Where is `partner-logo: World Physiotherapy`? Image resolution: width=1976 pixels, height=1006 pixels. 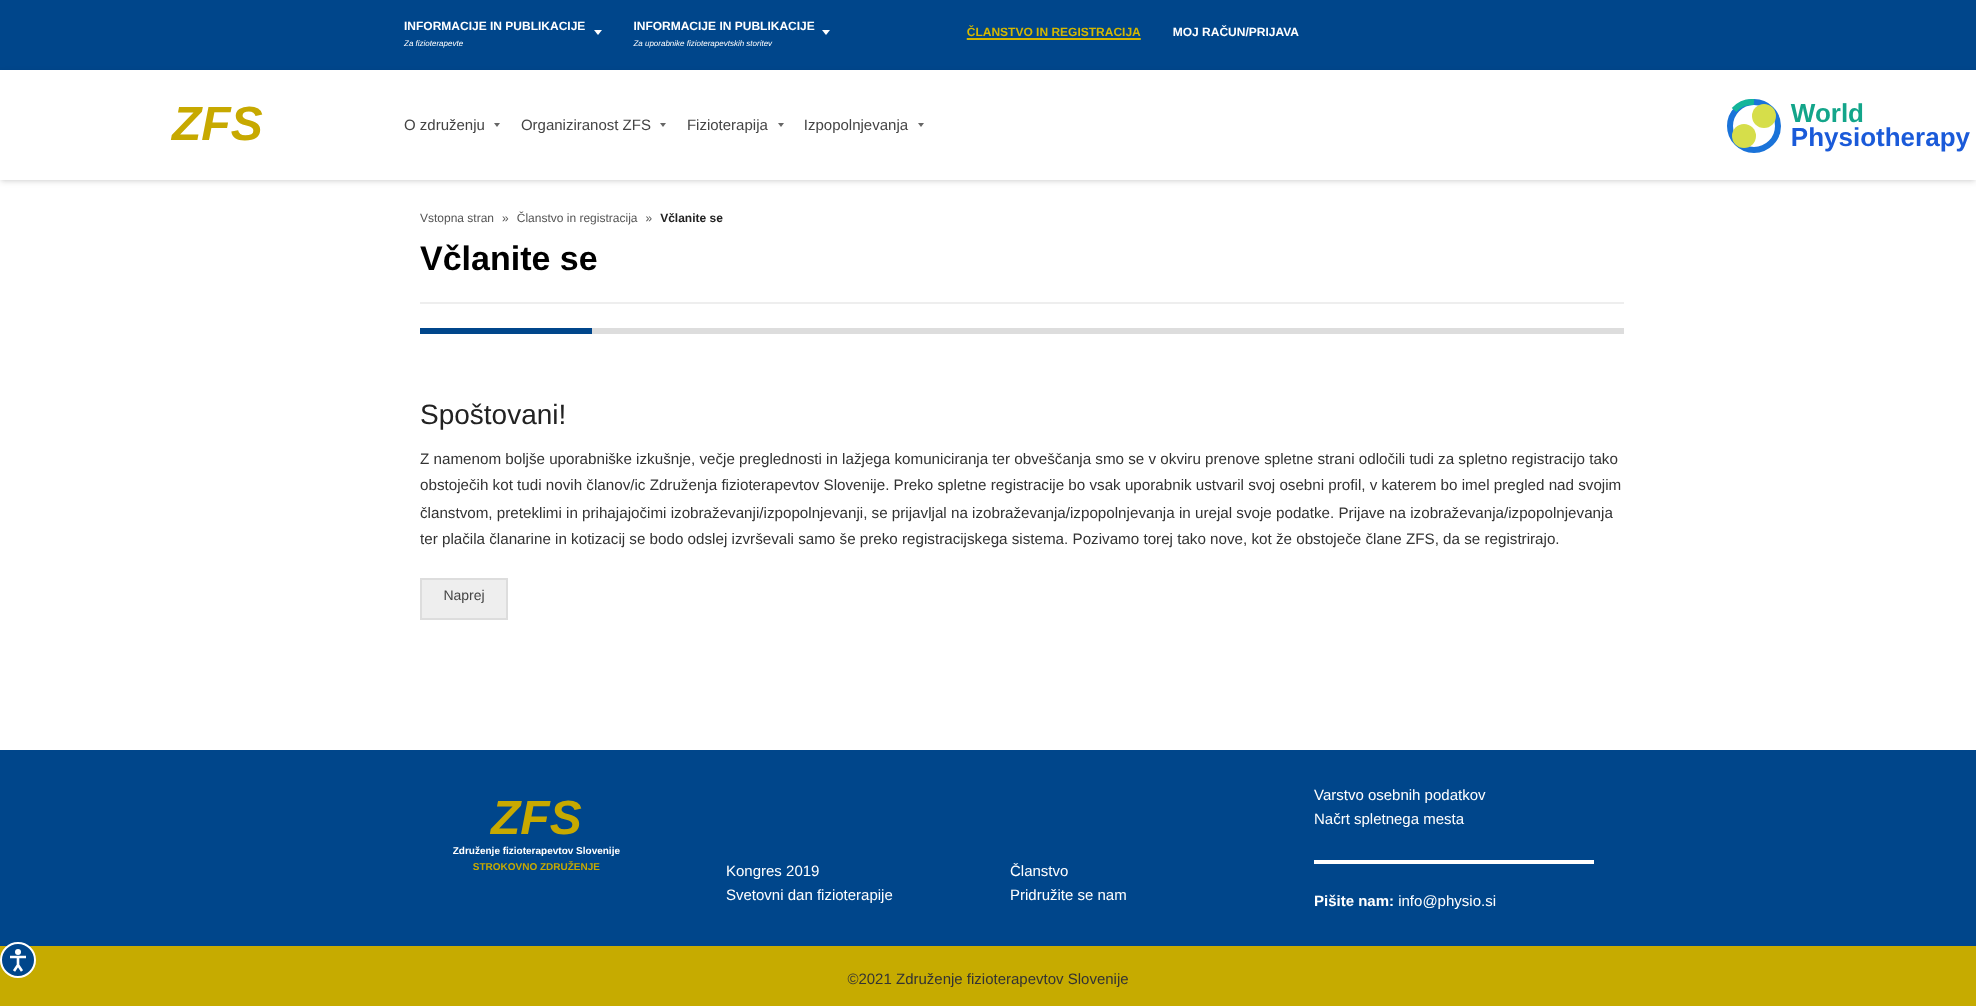 partner-logo: World Physiotherapy is located at coordinates (1848, 125).